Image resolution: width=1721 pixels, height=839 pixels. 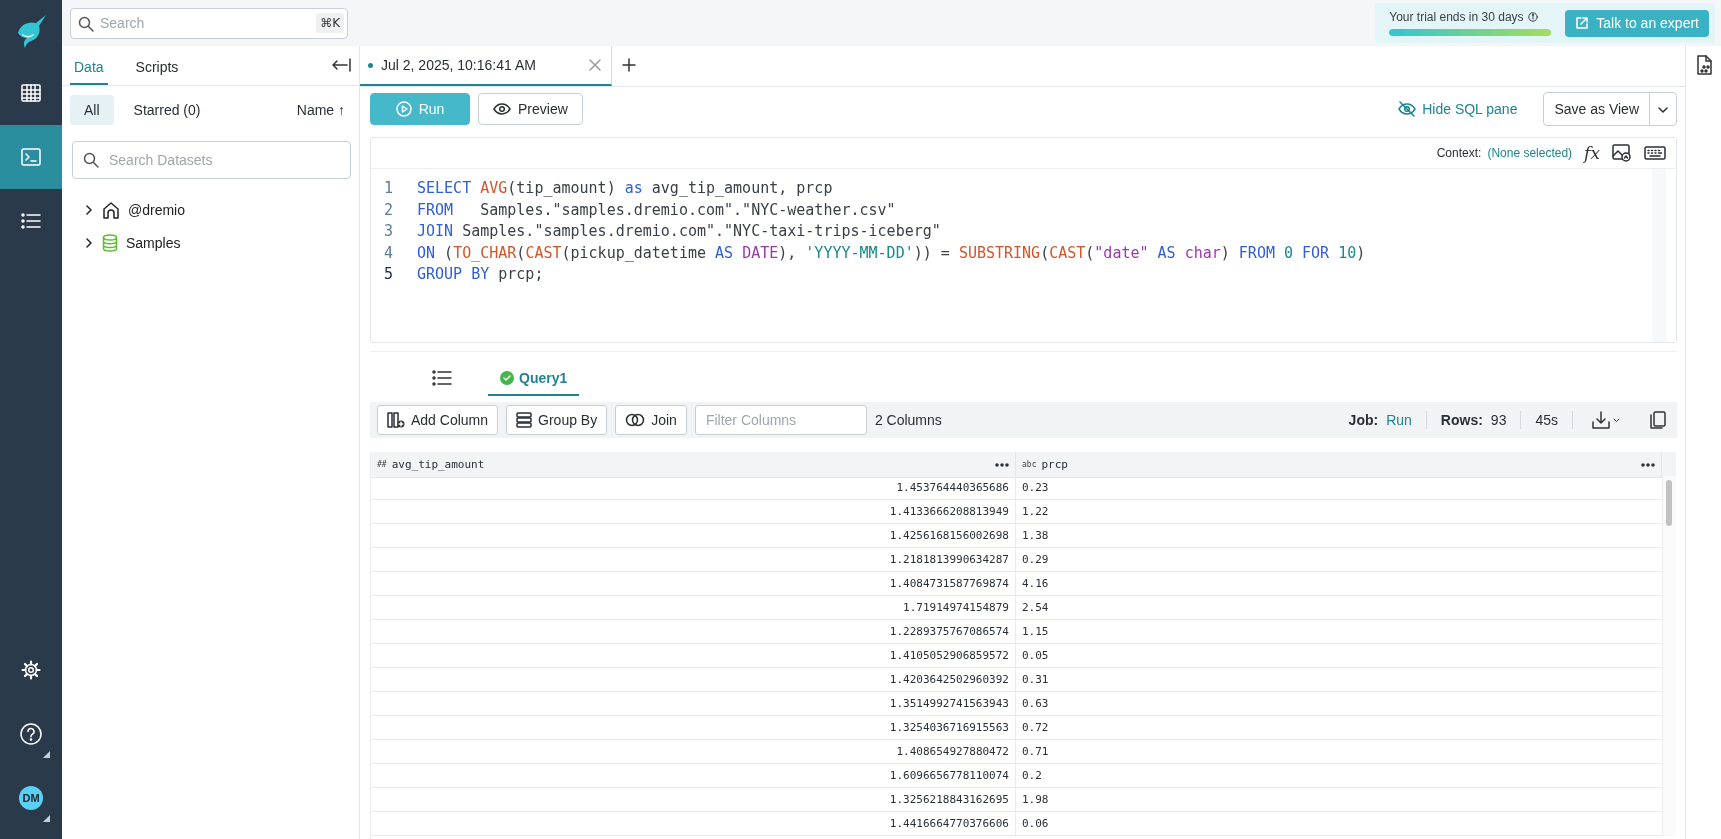 I want to click on filter-tab: All, so click(x=92, y=110).